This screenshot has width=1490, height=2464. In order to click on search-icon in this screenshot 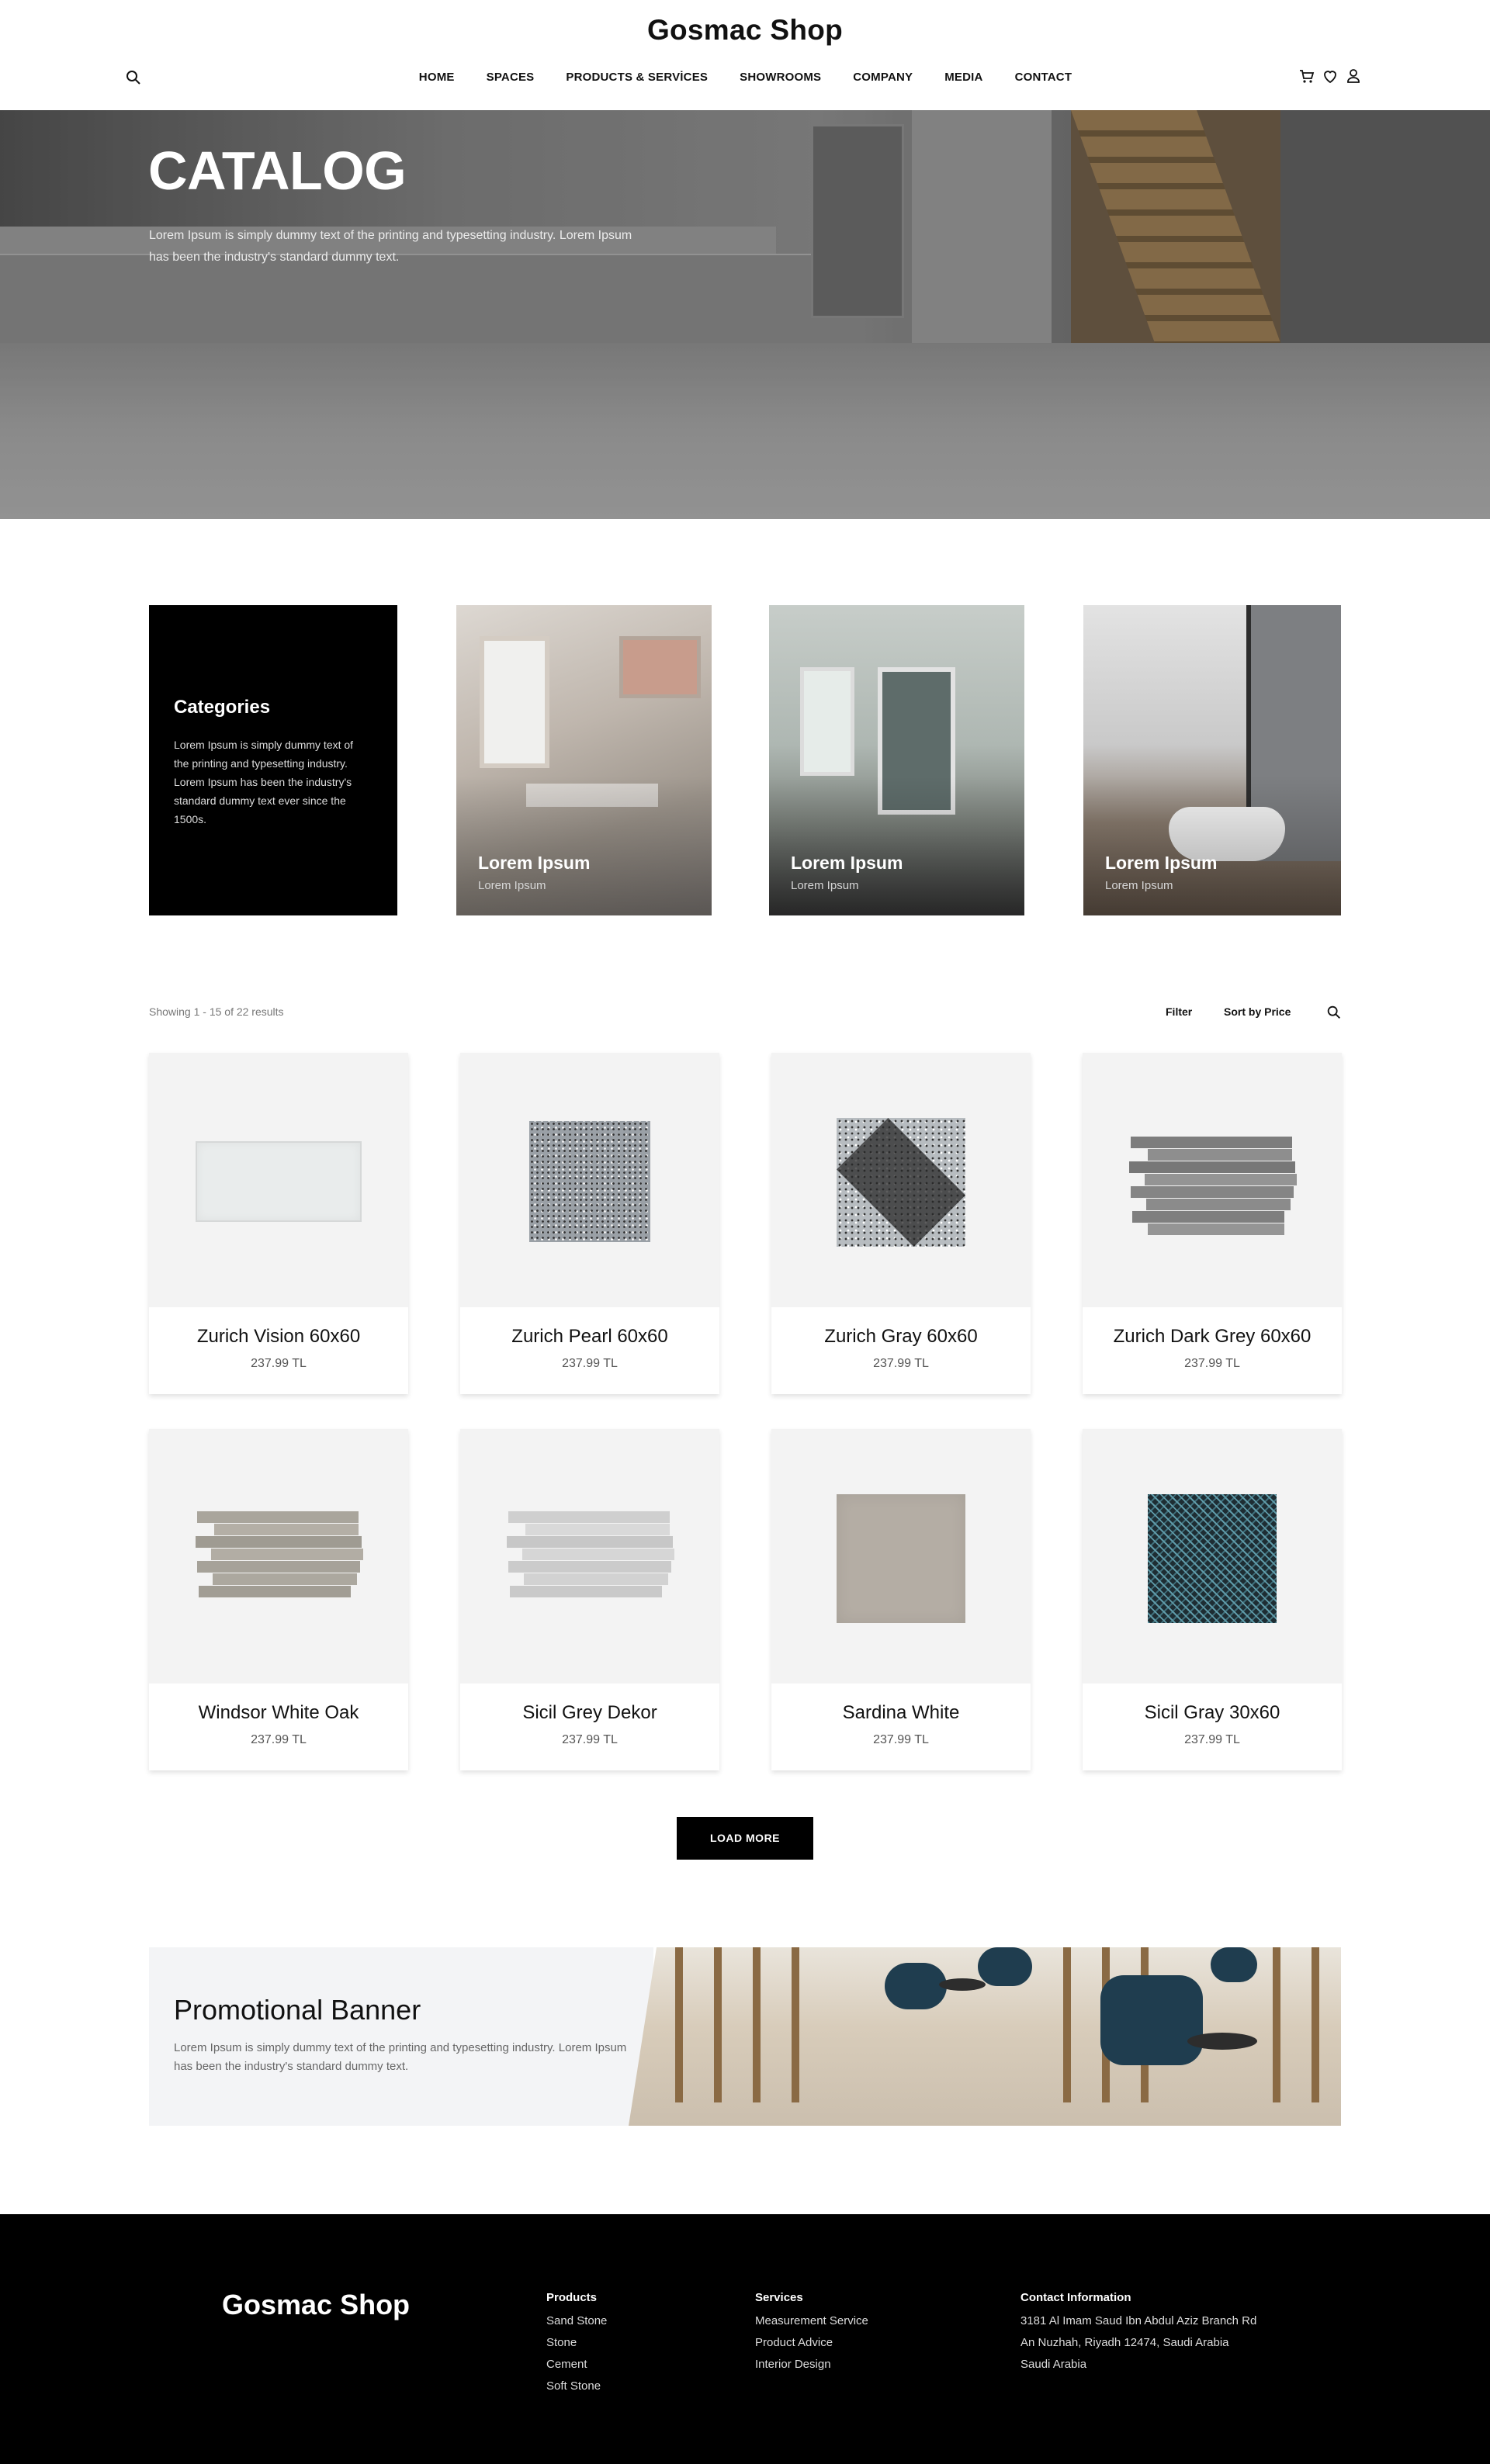, I will do `click(1334, 1012)`.